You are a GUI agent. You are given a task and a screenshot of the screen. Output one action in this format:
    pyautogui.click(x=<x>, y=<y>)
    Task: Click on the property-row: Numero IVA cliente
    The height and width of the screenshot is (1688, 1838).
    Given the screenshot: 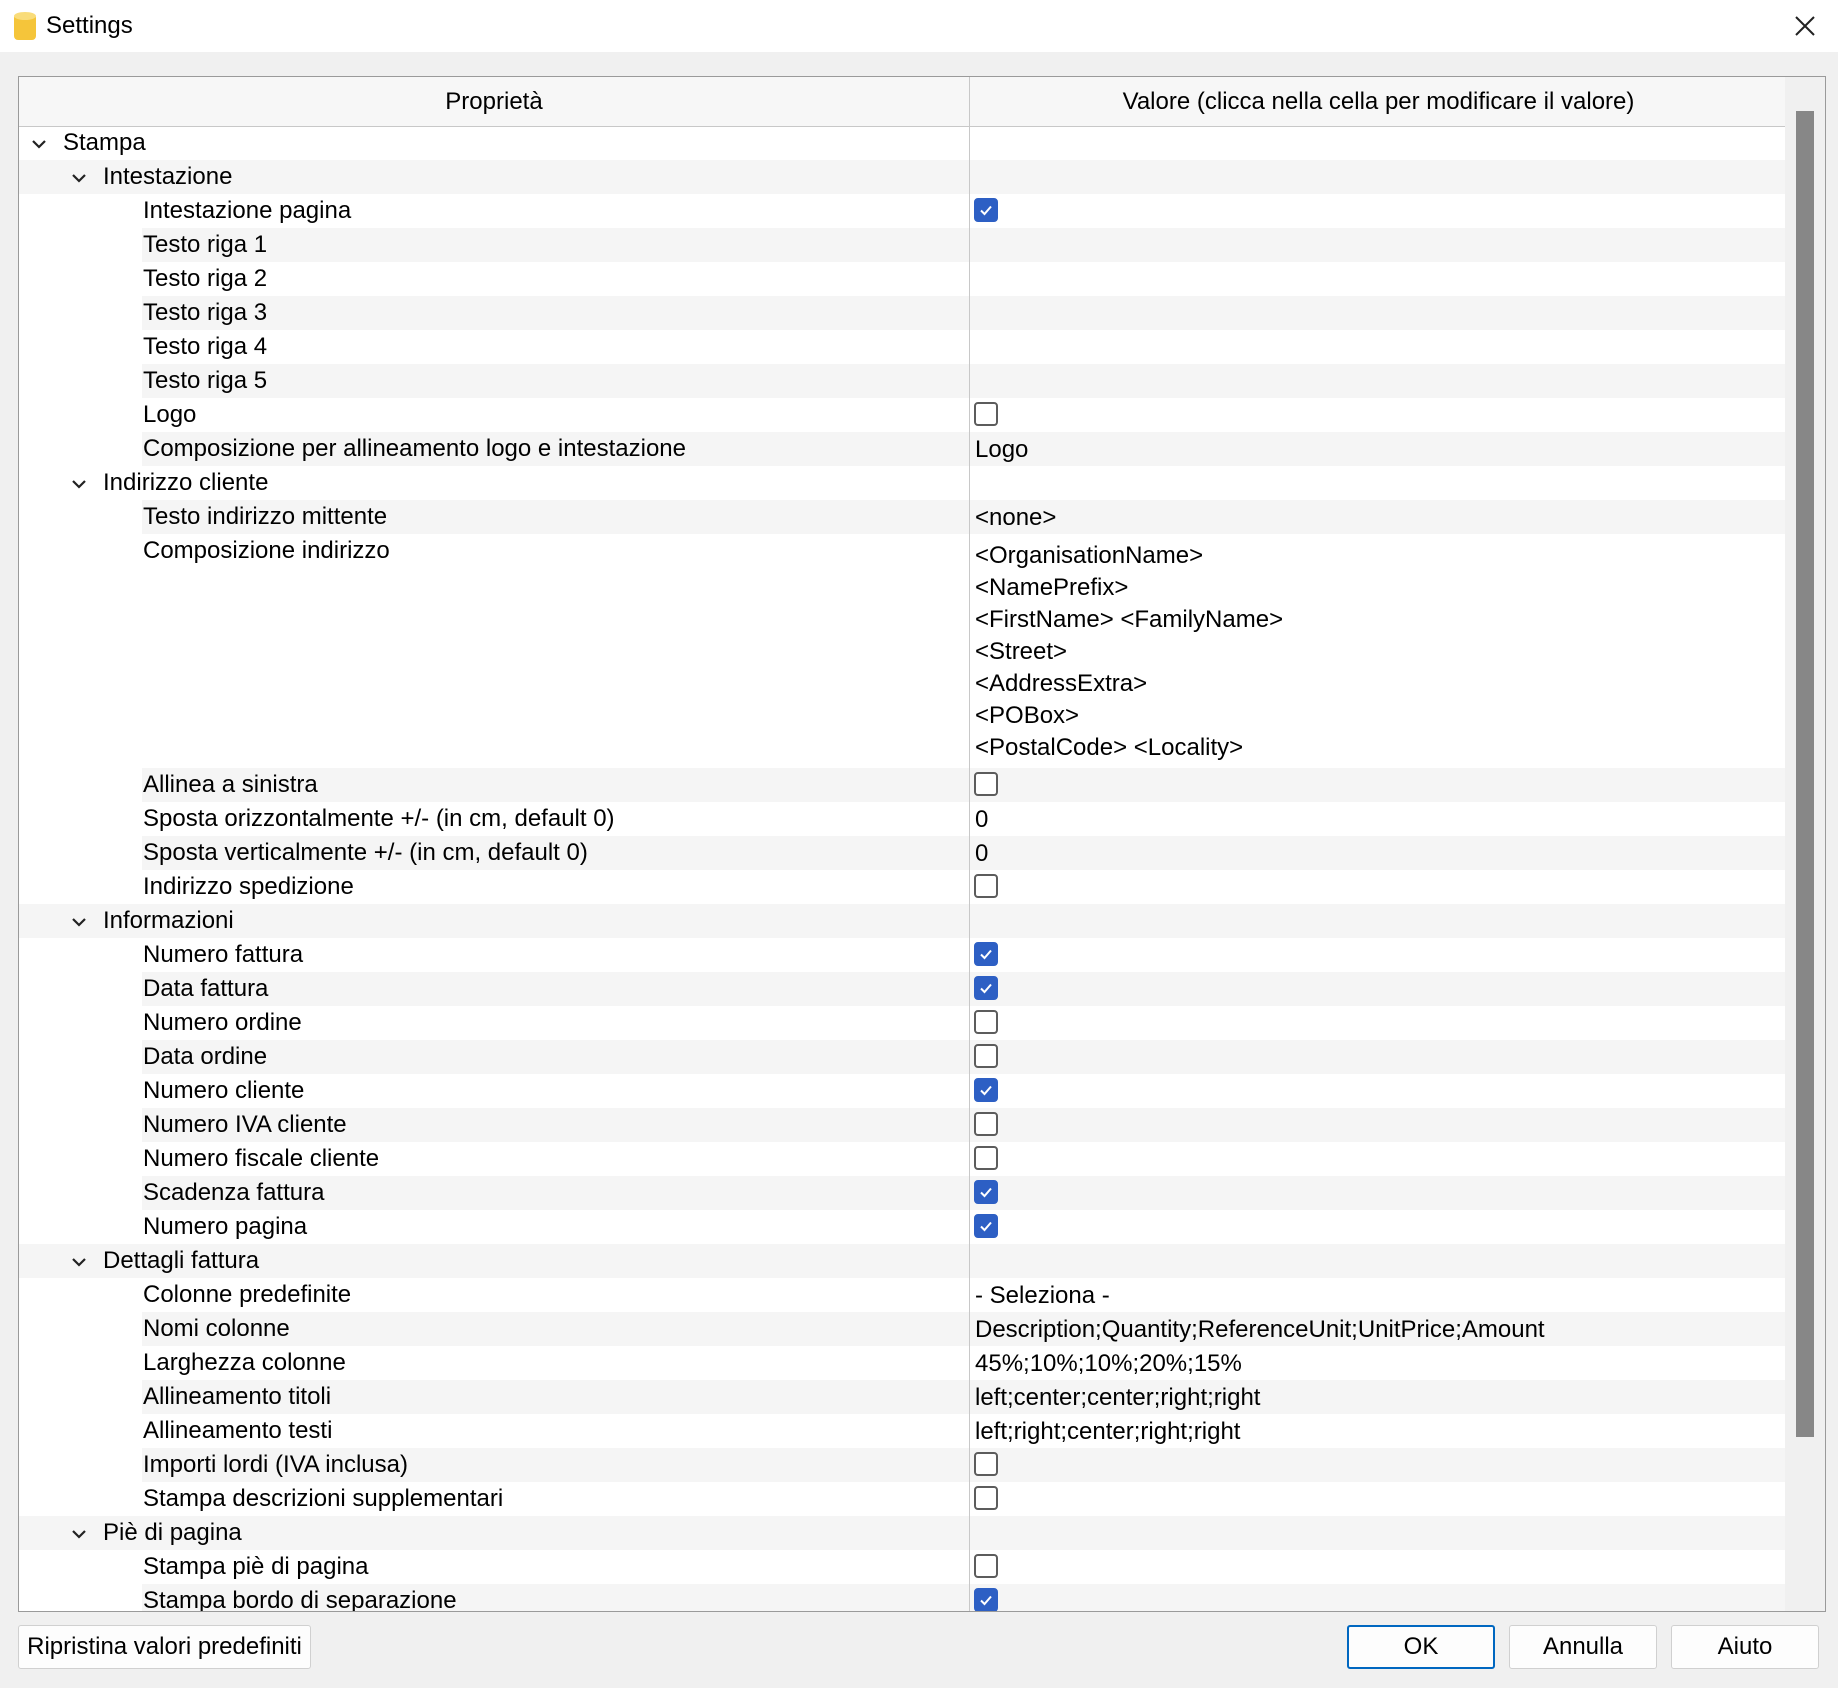 What is the action you would take?
    pyautogui.click(x=903, y=1125)
    